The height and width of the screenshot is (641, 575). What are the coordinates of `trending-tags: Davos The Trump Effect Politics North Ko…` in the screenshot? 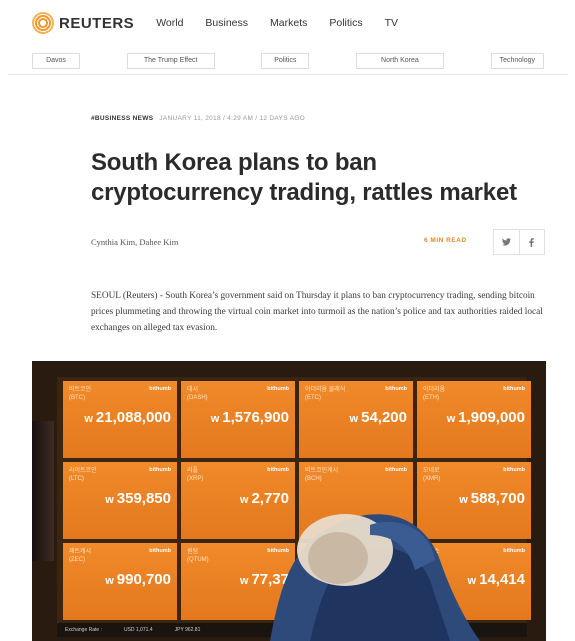 It's located at (288, 62).